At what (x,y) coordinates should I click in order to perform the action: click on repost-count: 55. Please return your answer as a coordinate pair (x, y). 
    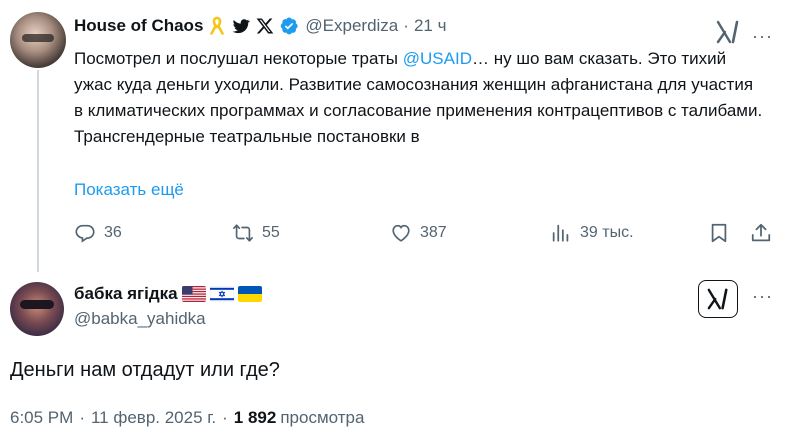
    Looking at the image, I should click on (271, 232).